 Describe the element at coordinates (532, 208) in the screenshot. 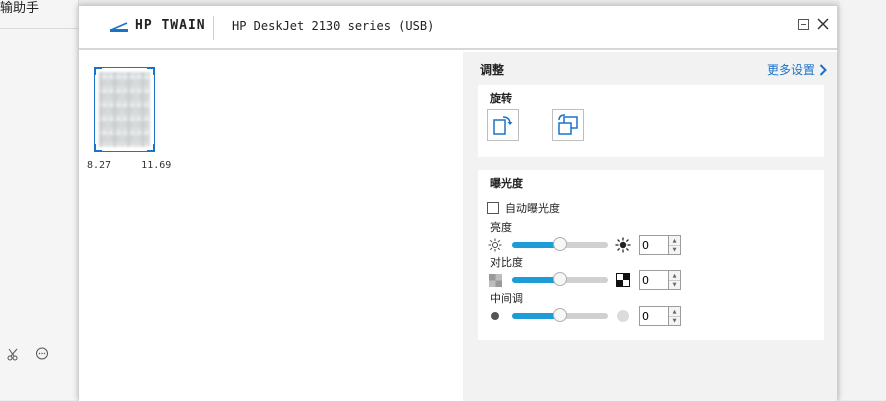

I see `auto-exposure-label: 自动曝光度` at that location.